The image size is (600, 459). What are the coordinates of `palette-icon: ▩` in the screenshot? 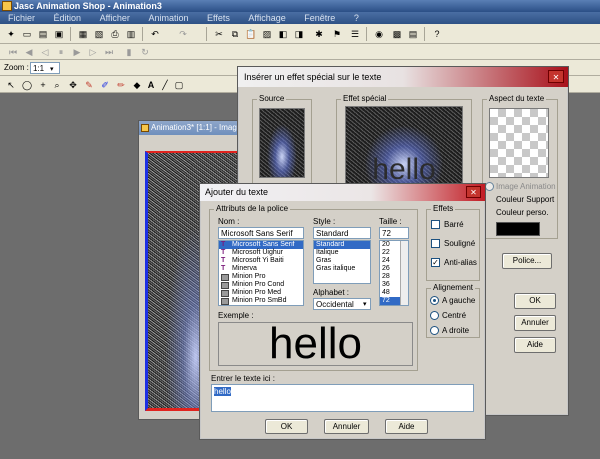 It's located at (397, 34).